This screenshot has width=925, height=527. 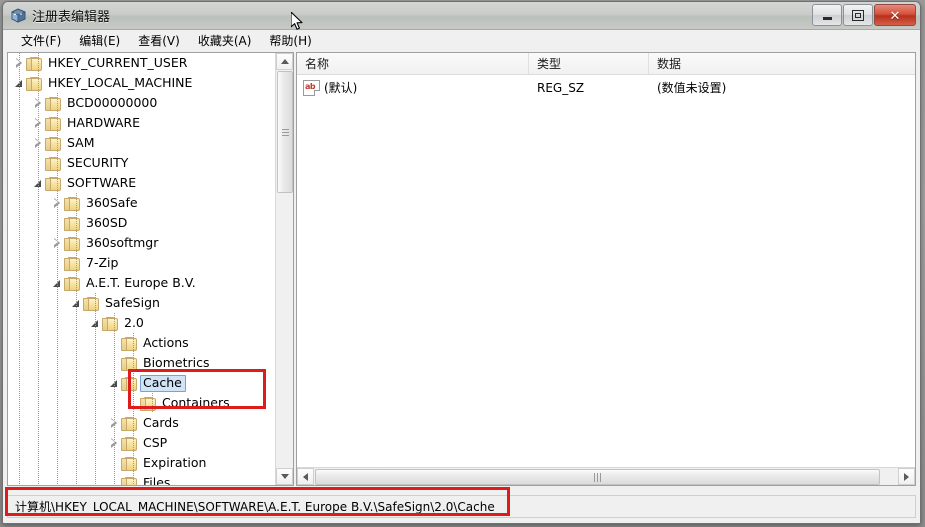 What do you see at coordinates (132, 302) in the screenshot?
I see `tree-item-label: SafeSign` at bounding box center [132, 302].